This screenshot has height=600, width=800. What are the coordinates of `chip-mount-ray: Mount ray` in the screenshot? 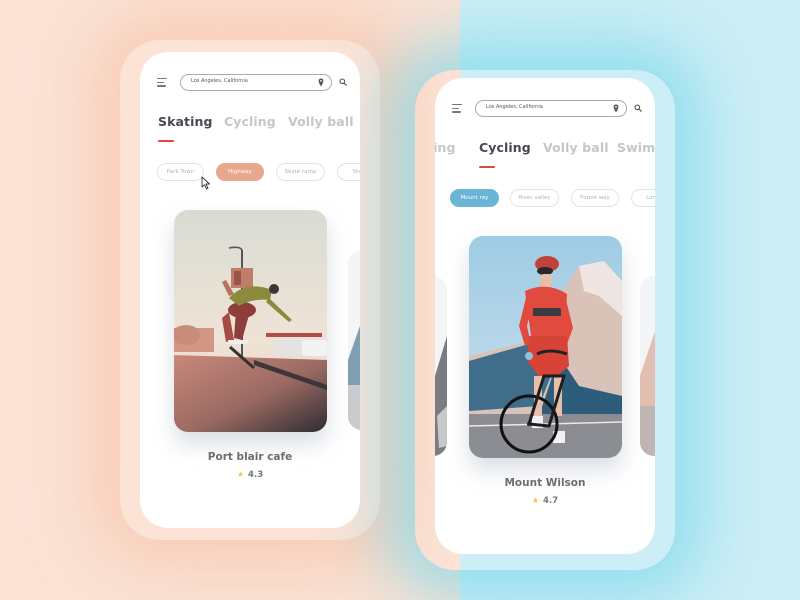 It's located at (474, 198).